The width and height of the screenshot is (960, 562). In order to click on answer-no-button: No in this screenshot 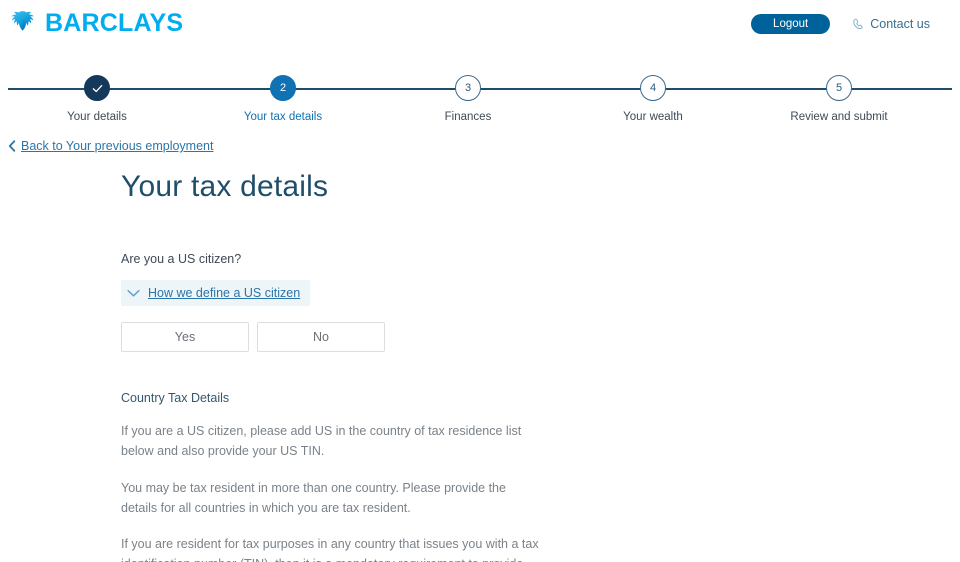, I will do `click(321, 337)`.